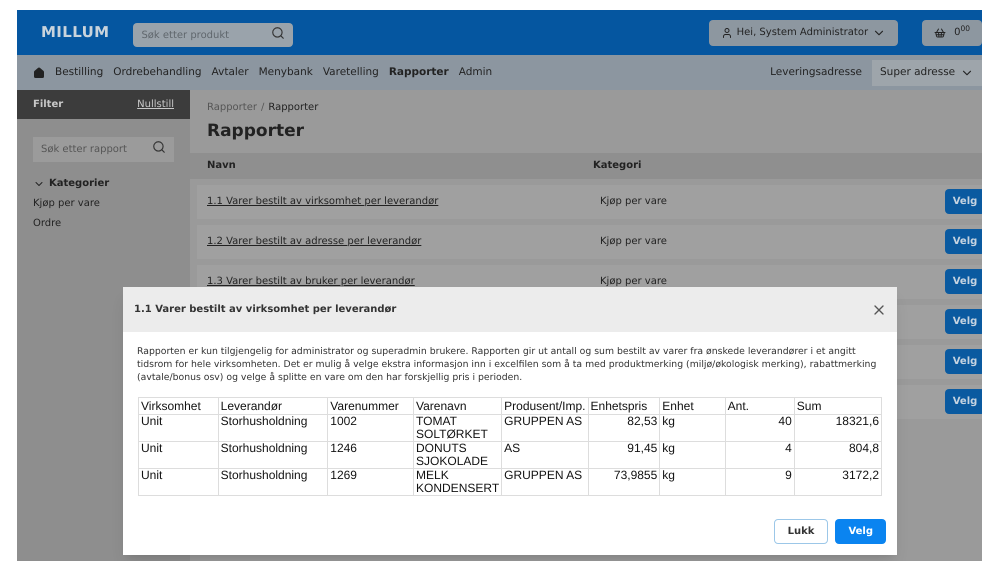  I want to click on table-column-header: Ant., so click(759, 406).